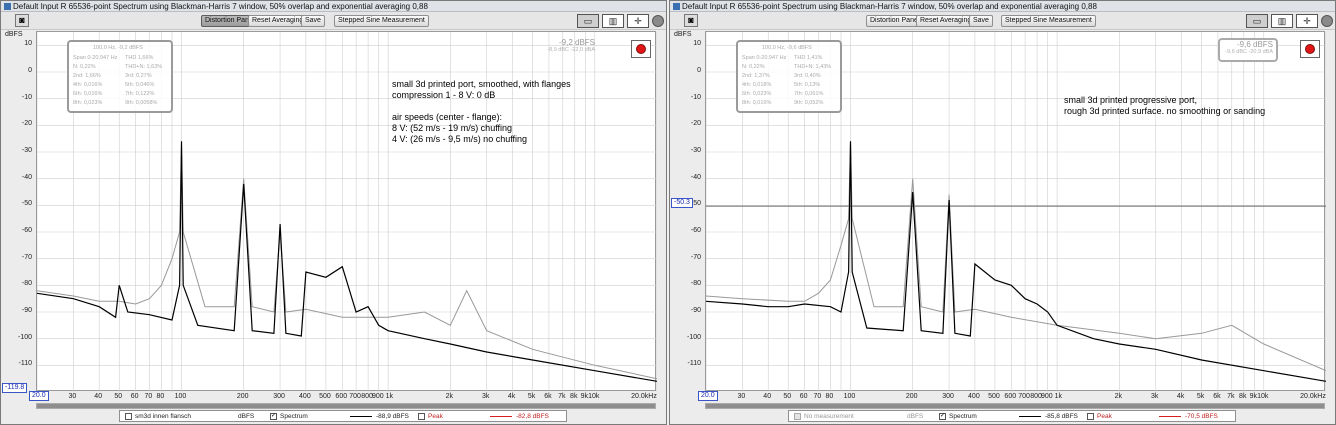  Describe the element at coordinates (435, 416) in the screenshot. I see `peak-label: Peak` at that location.